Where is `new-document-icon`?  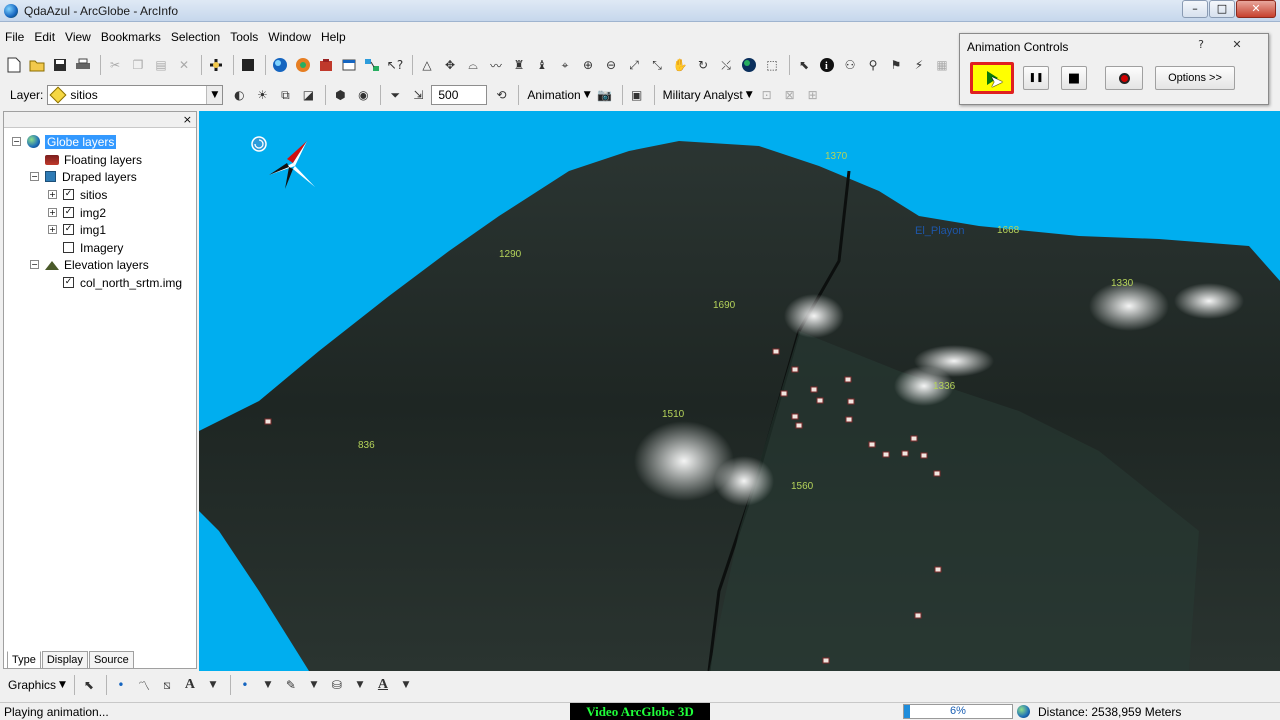 new-document-icon is located at coordinates (14, 65).